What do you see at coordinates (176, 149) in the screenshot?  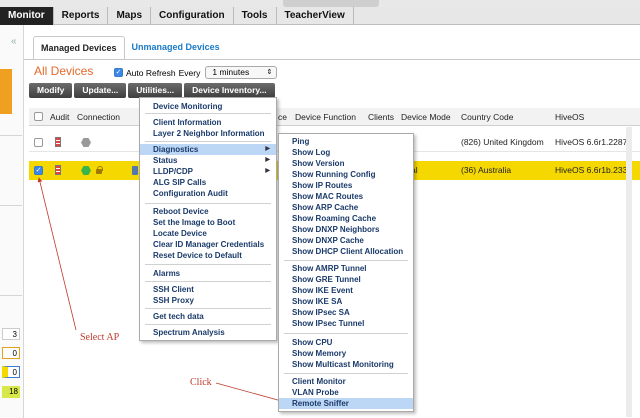 I see `menu-item-diagnostics-label: Diagnostics` at bounding box center [176, 149].